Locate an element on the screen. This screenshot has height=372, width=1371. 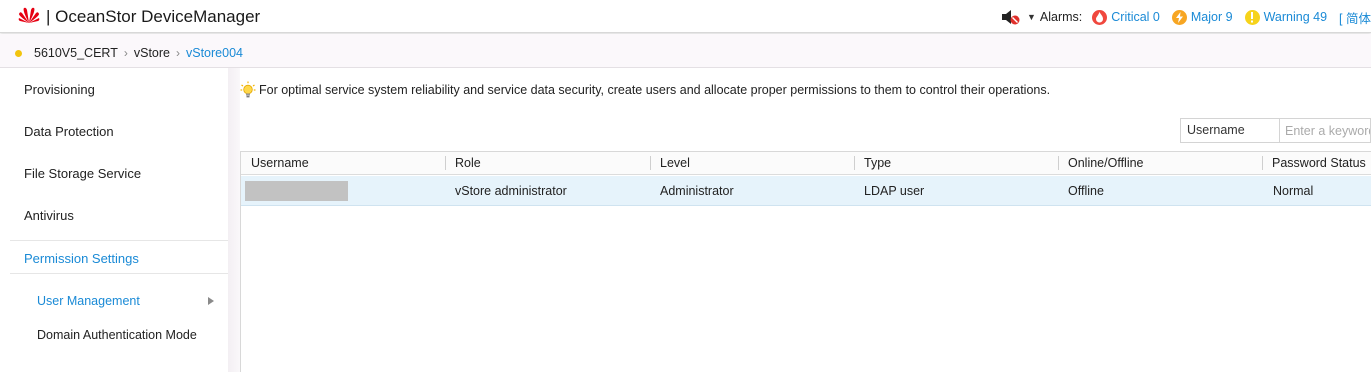
warning-alarm: Warning 49 is located at coordinates (1286, 17).